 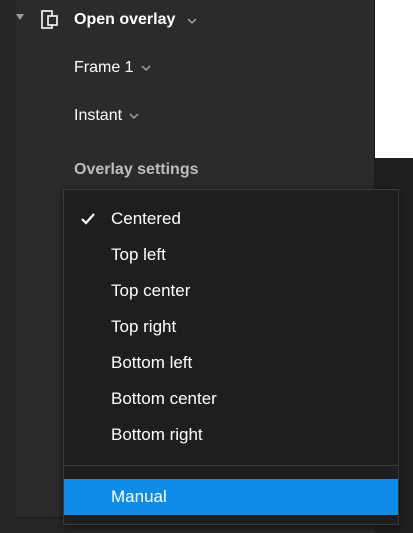 I want to click on collapse-caret-icon, so click(x=20, y=17).